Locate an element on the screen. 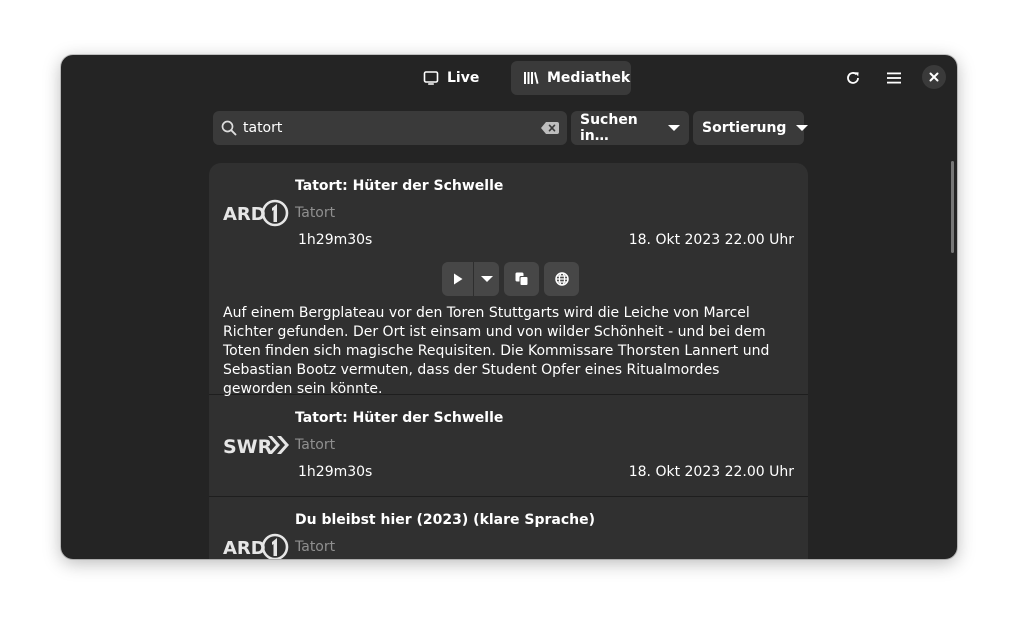  copy-url-button is located at coordinates (521, 279).